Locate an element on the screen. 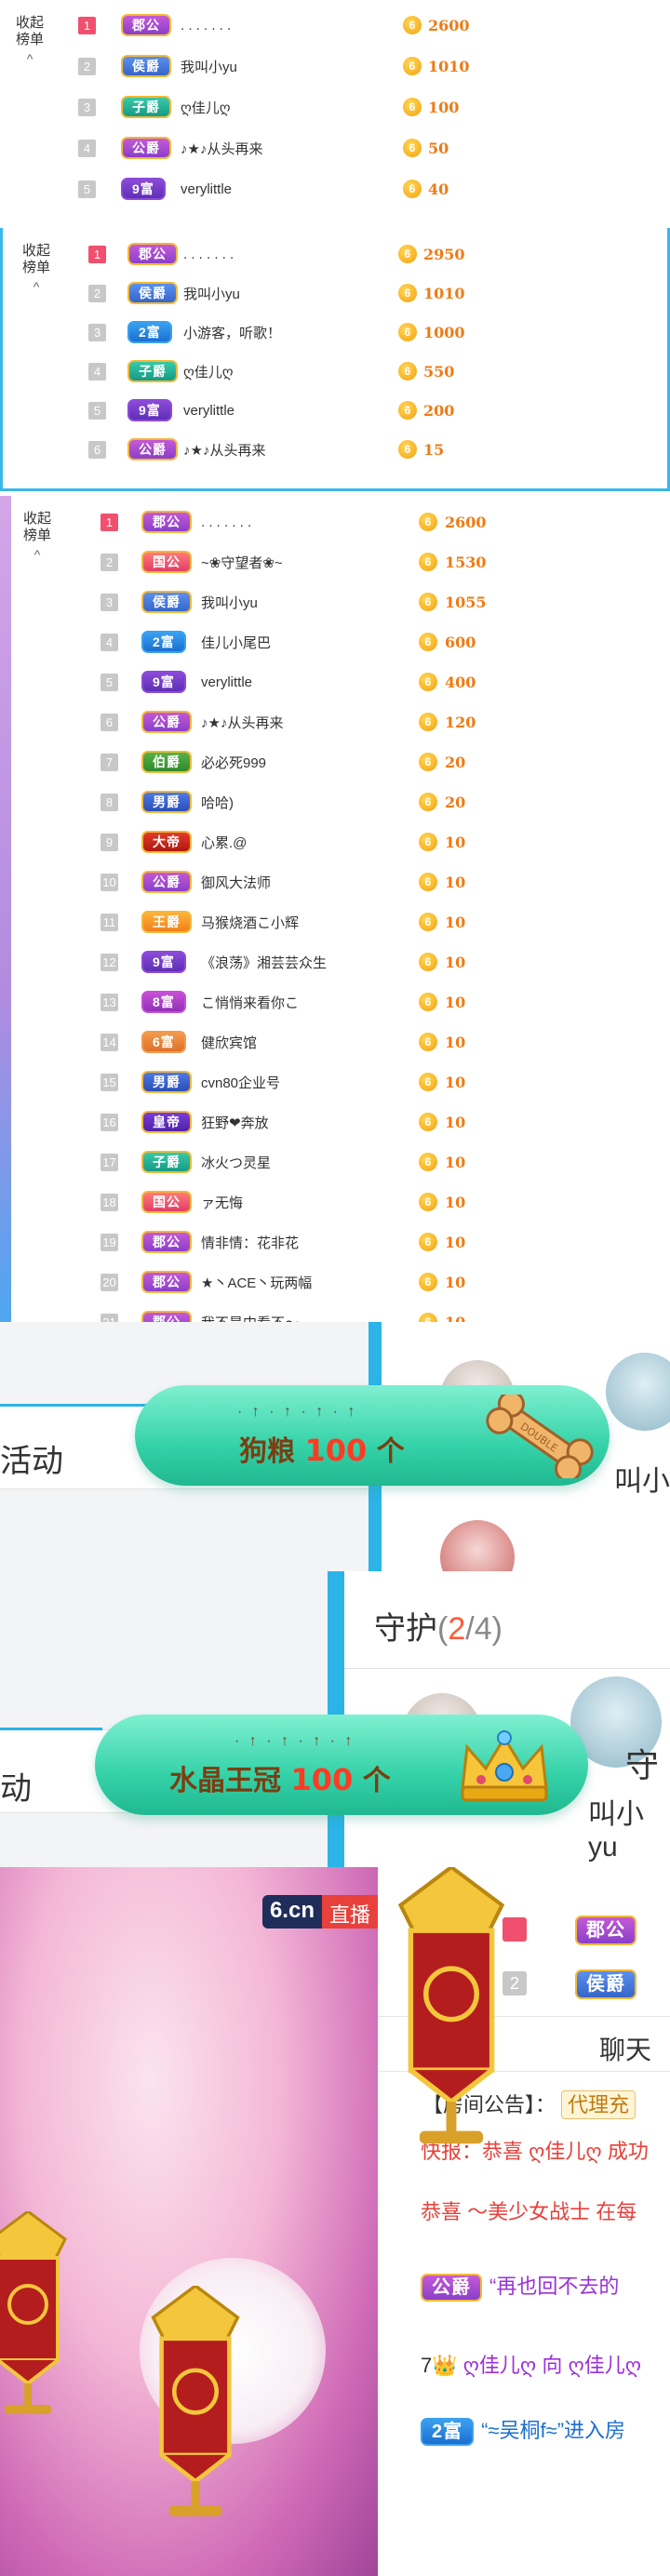  user-nickname: 御风大法师 is located at coordinates (236, 882).